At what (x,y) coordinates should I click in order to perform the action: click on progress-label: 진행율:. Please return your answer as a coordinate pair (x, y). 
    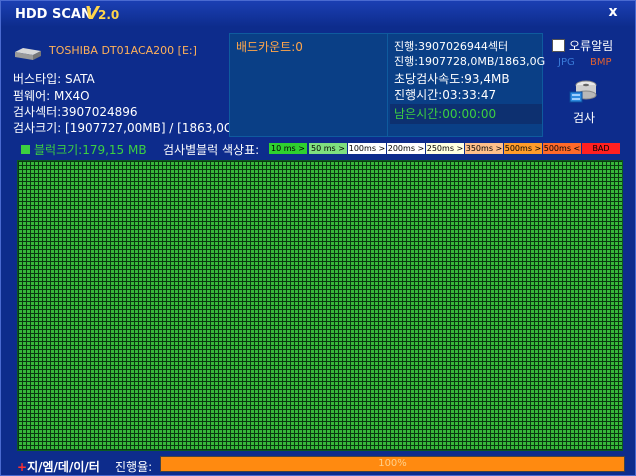
    Looking at the image, I should click on (134, 467).